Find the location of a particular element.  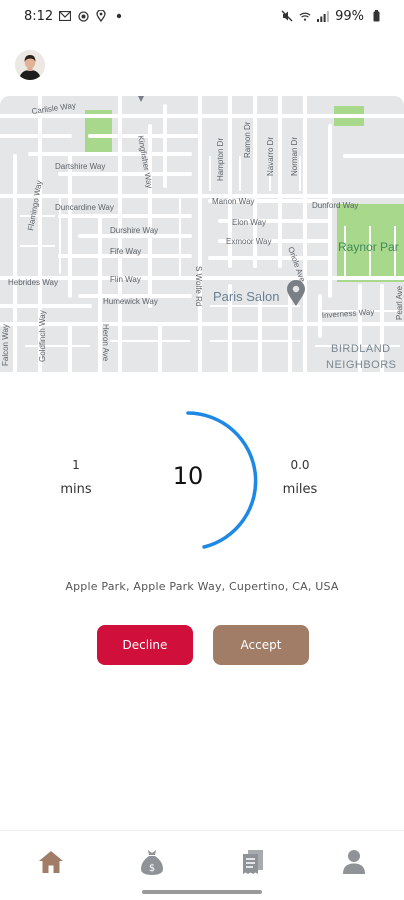

accept-button: Accept is located at coordinates (261, 645).